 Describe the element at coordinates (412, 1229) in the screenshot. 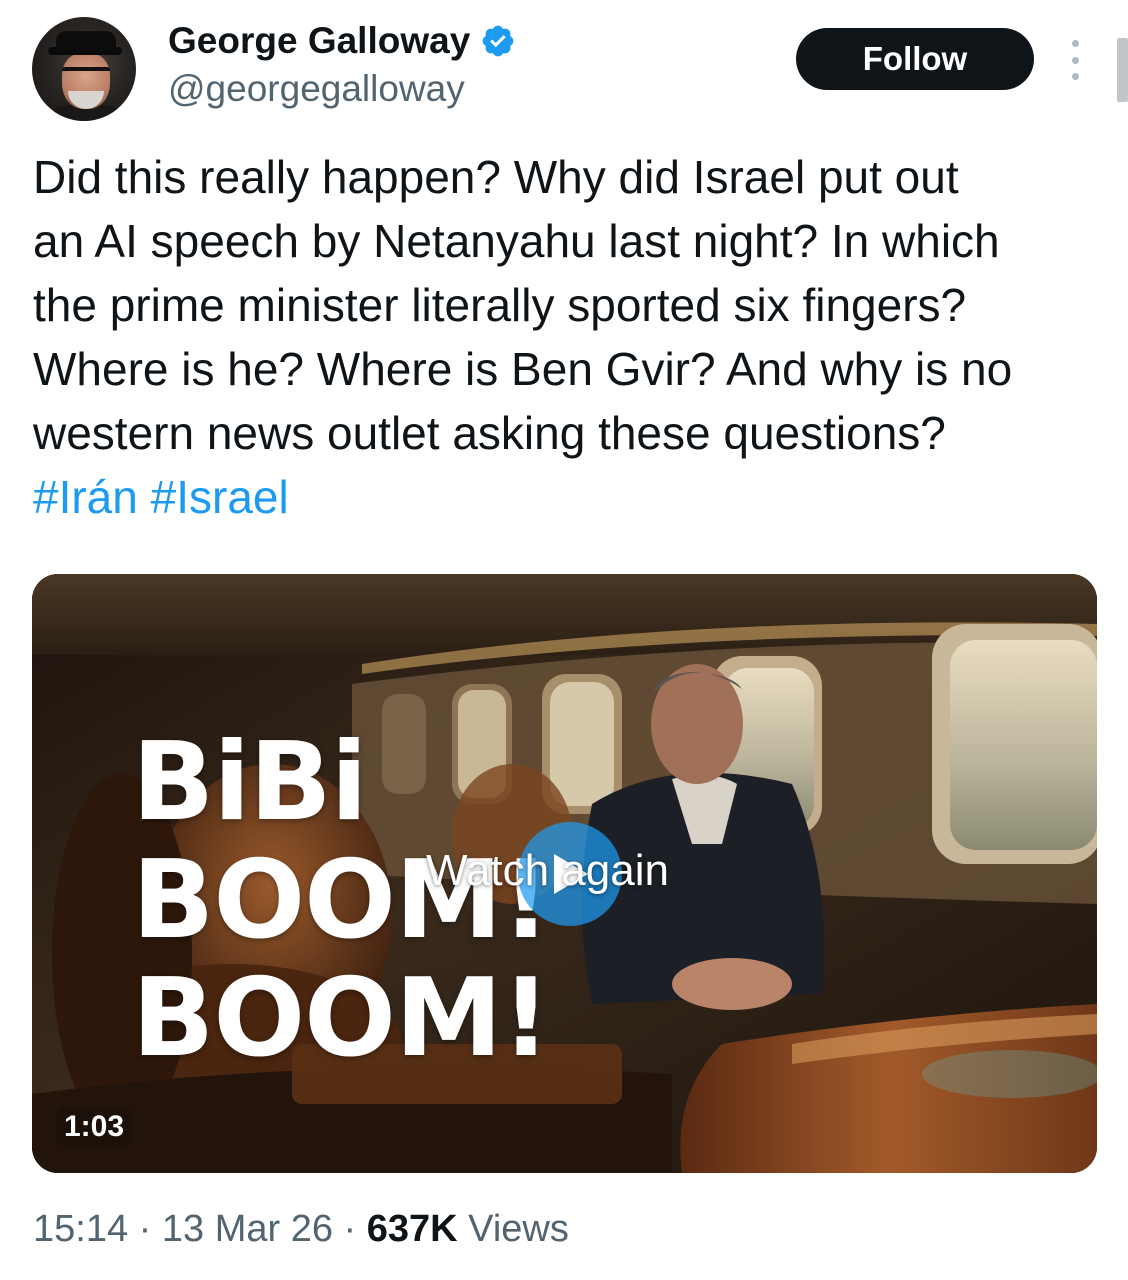

I see `views-count: 637K` at that location.